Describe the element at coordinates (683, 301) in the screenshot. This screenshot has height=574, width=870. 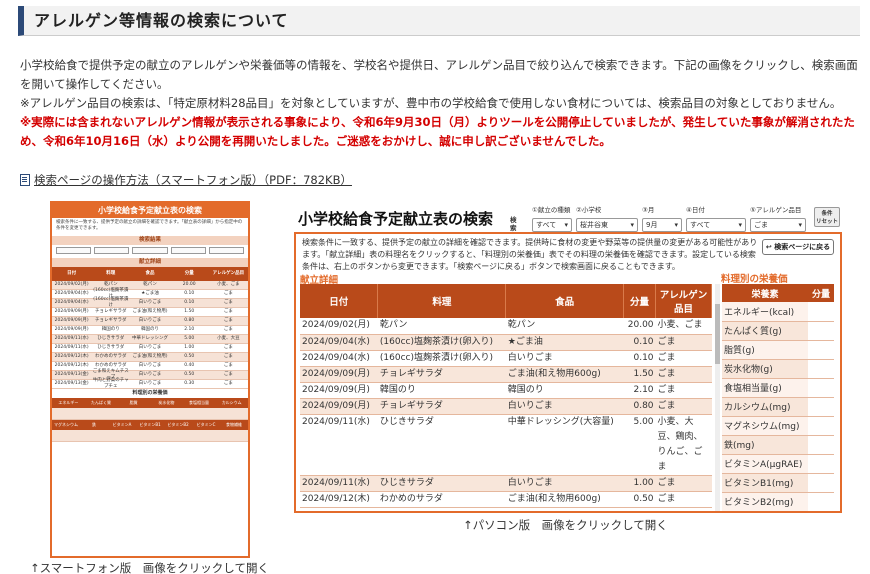
I see `col-allergen: アレルゲン品目` at that location.